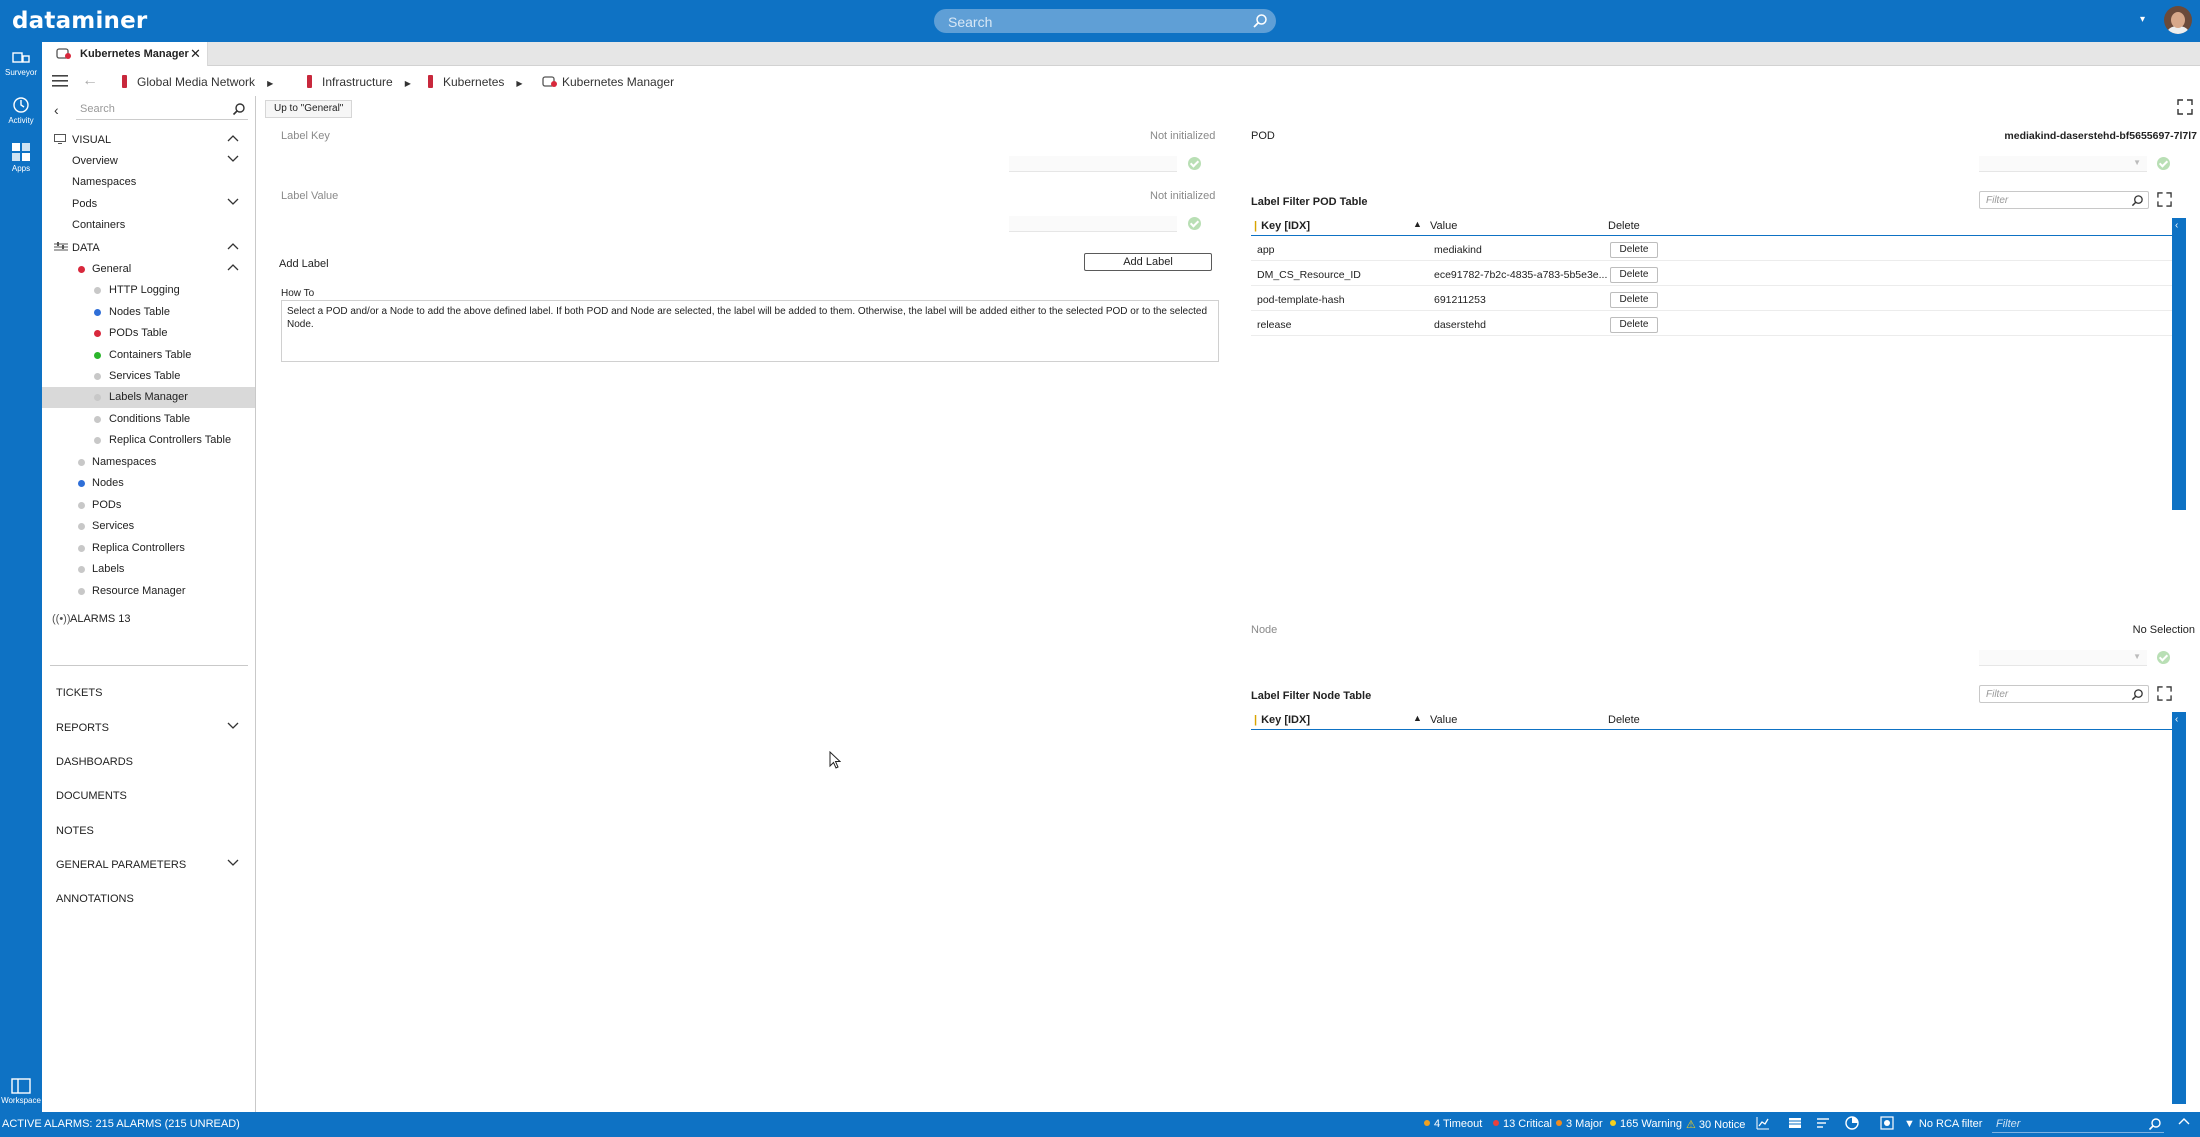 Image resolution: width=2200 pixels, height=1137 pixels. What do you see at coordinates (2064, 200) in the screenshot?
I see `pod-table-filter-input: Filter` at bounding box center [2064, 200].